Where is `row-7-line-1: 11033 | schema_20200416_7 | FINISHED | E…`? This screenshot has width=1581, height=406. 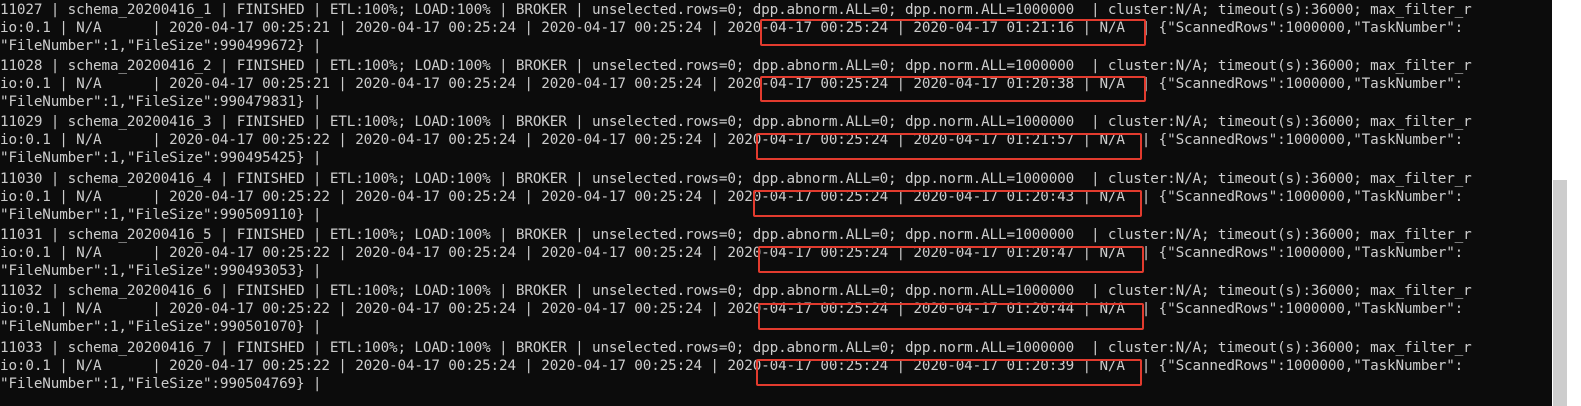 row-7-line-1: 11033 | schema_20200416_7 | FINISHED | E… is located at coordinates (736, 348).